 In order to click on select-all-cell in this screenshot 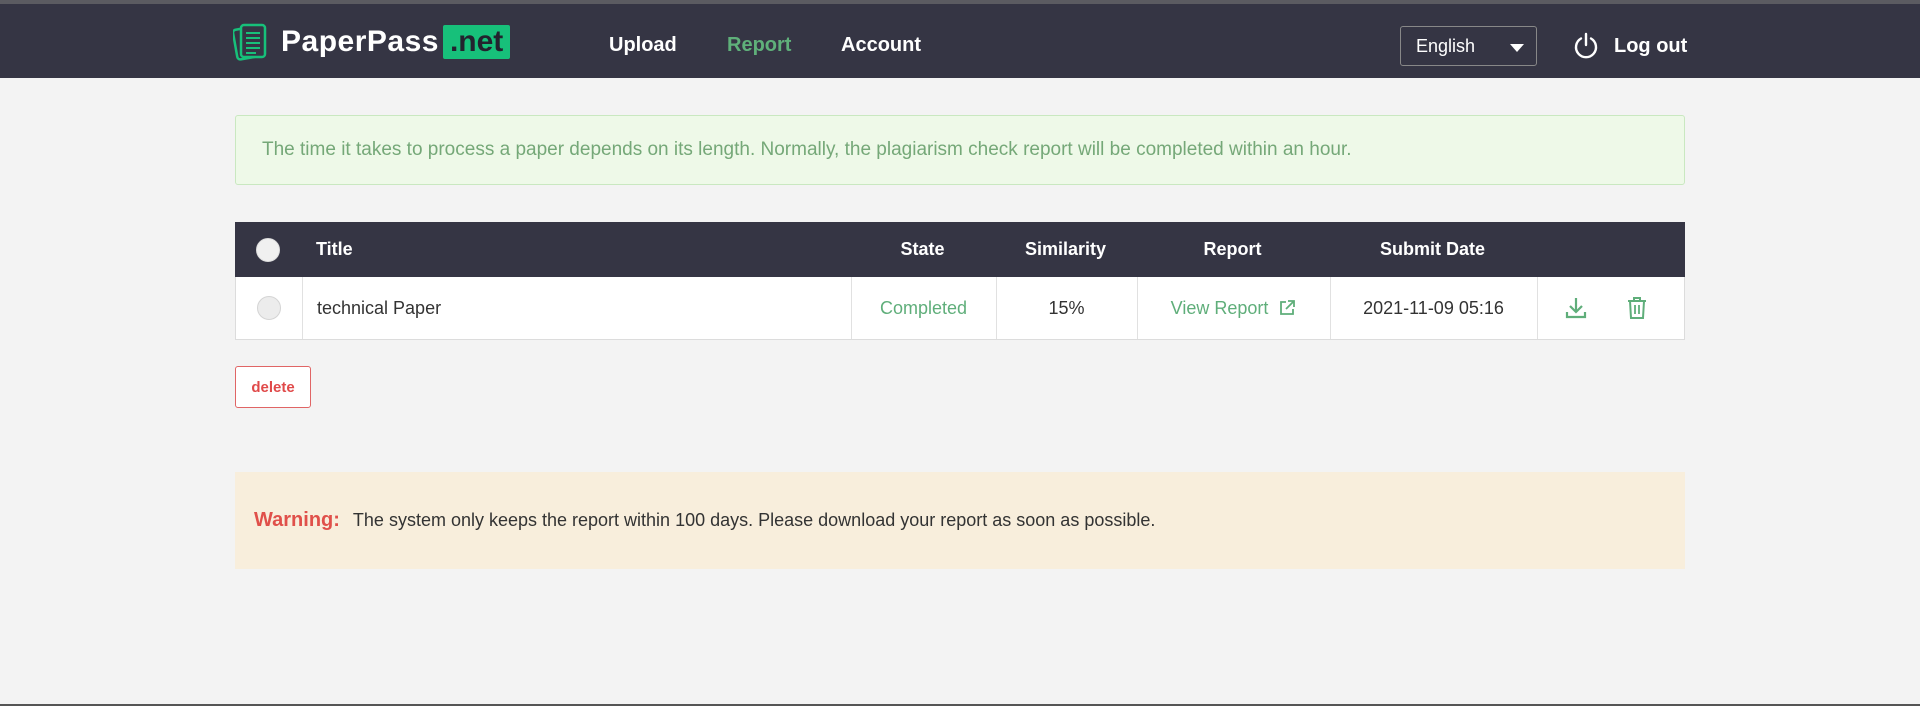, I will do `click(268, 249)`.